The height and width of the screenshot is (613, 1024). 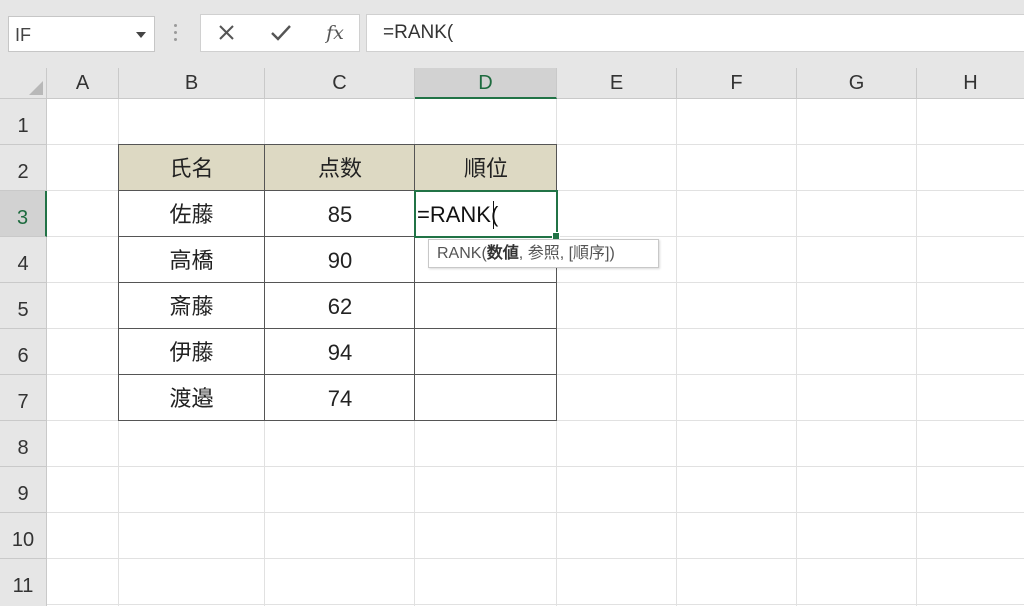 I want to click on cell-name: 伊藤, so click(x=191, y=352).